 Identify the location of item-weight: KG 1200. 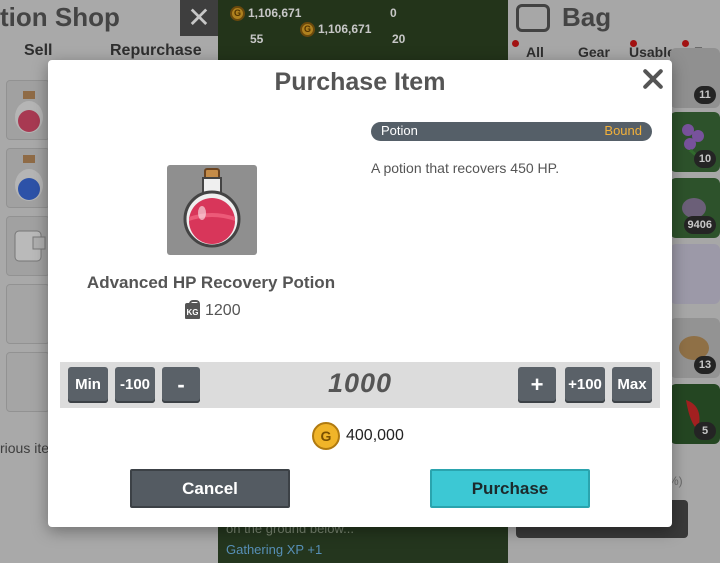
(213, 309).